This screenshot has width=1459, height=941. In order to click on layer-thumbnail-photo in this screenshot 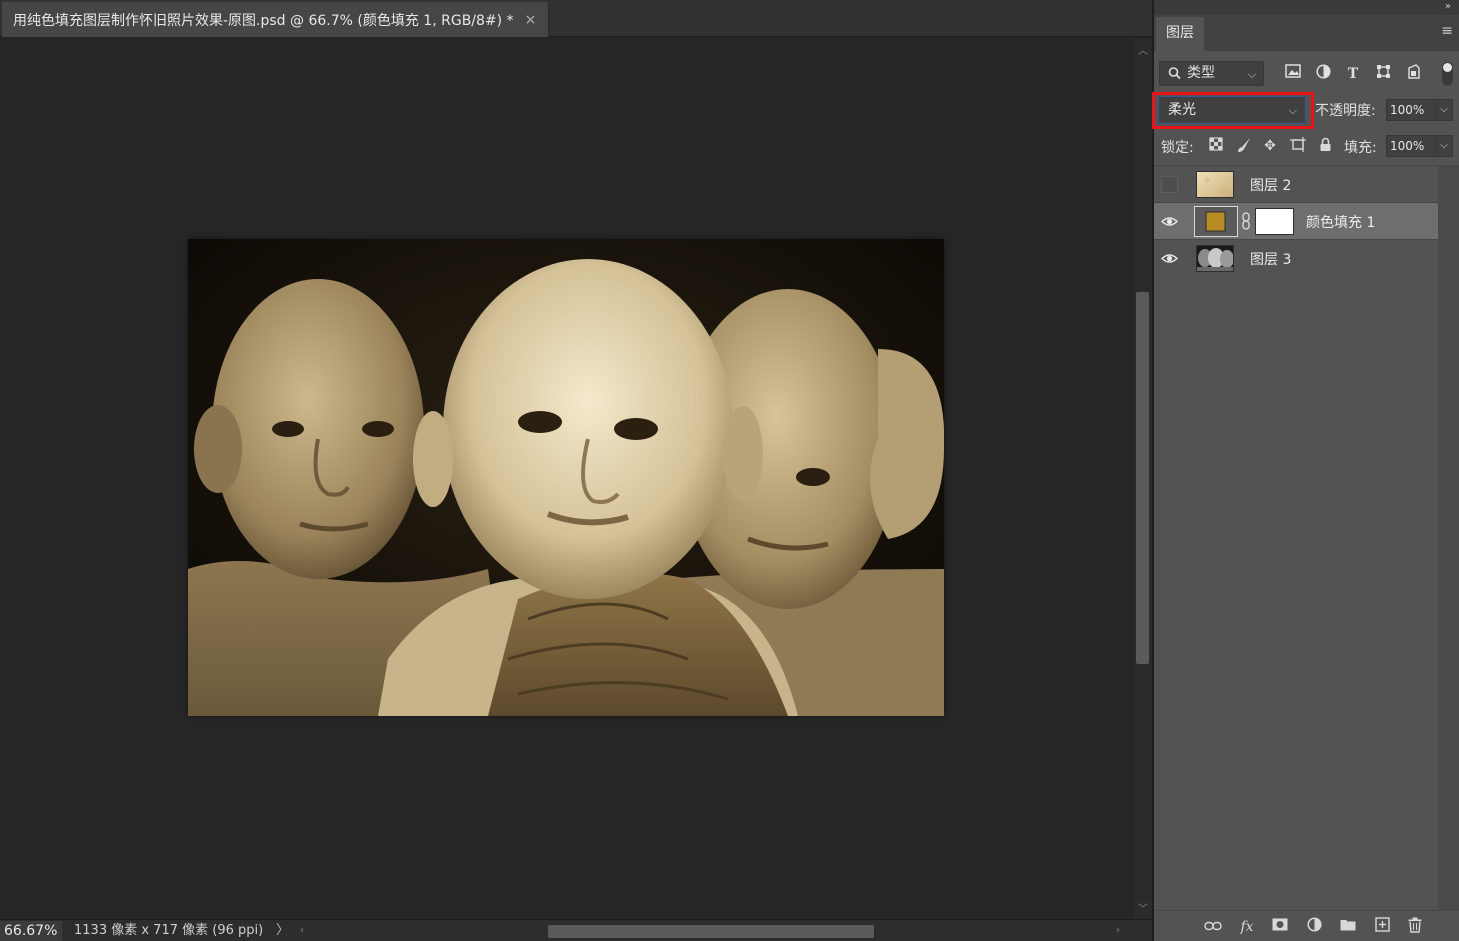, I will do `click(1215, 258)`.